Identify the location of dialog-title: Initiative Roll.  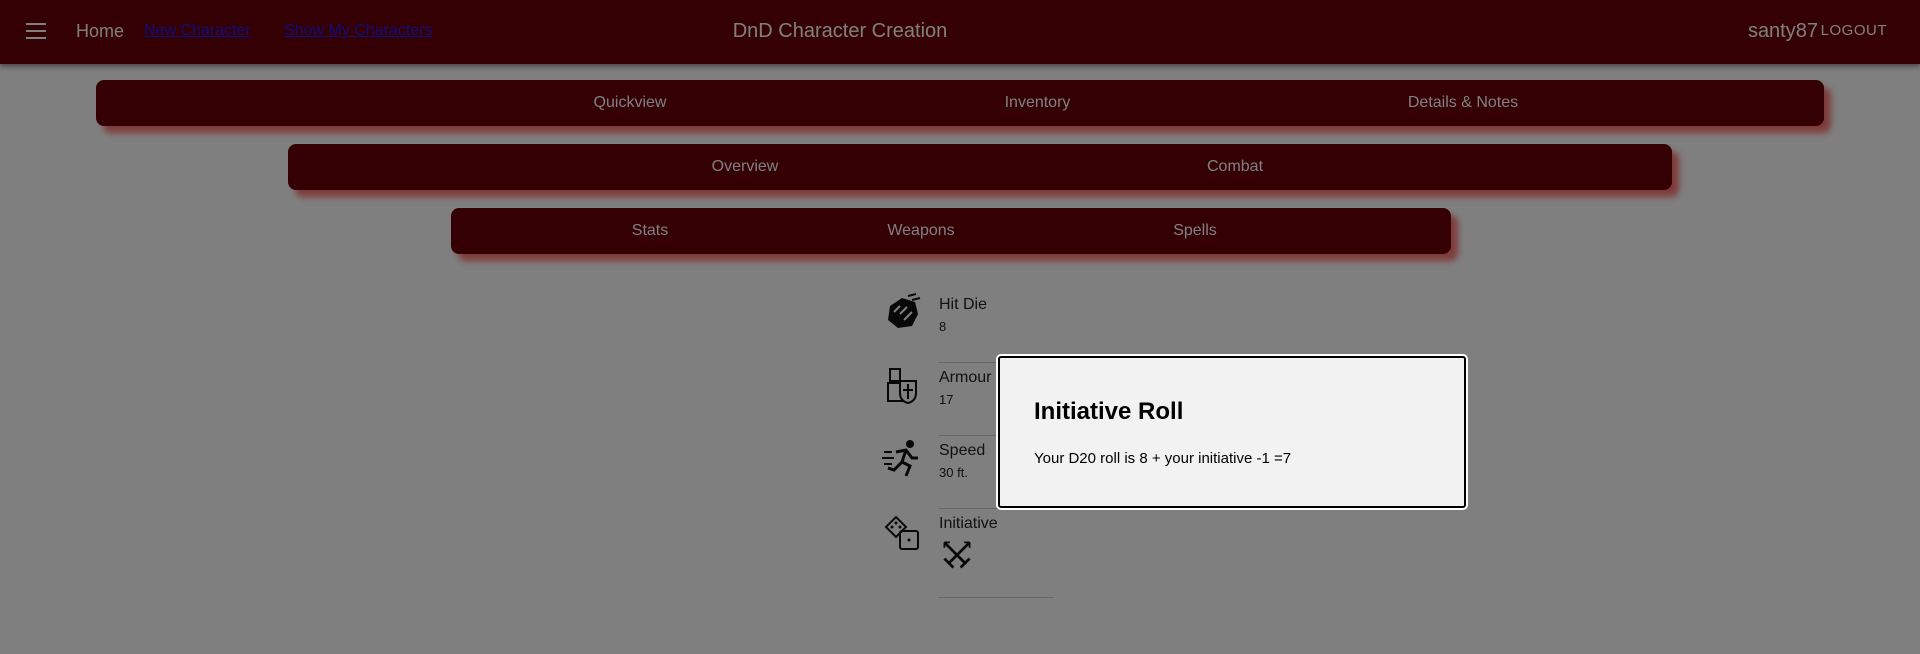
(1109, 411).